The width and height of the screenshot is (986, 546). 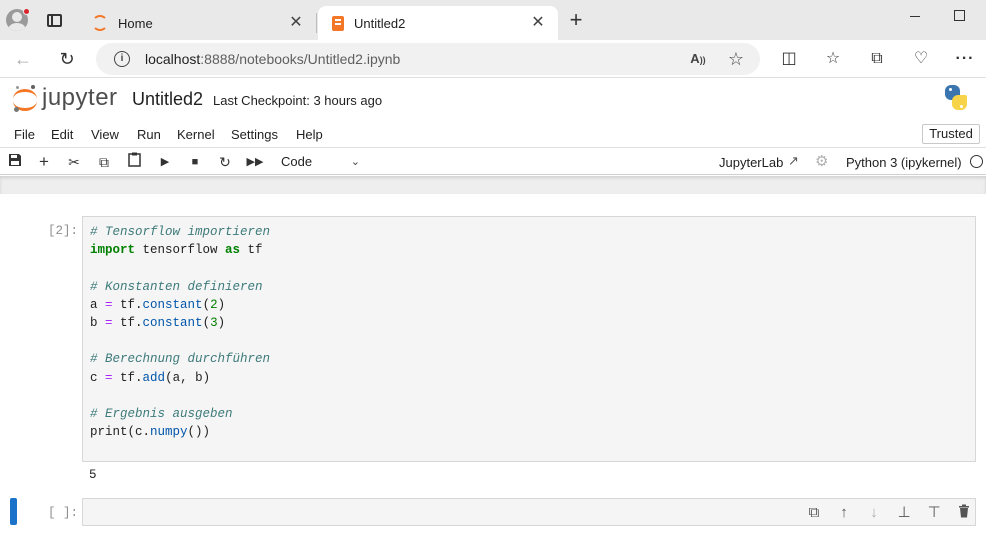 I want to click on cell-prompt: [2]:, so click(x=63, y=231).